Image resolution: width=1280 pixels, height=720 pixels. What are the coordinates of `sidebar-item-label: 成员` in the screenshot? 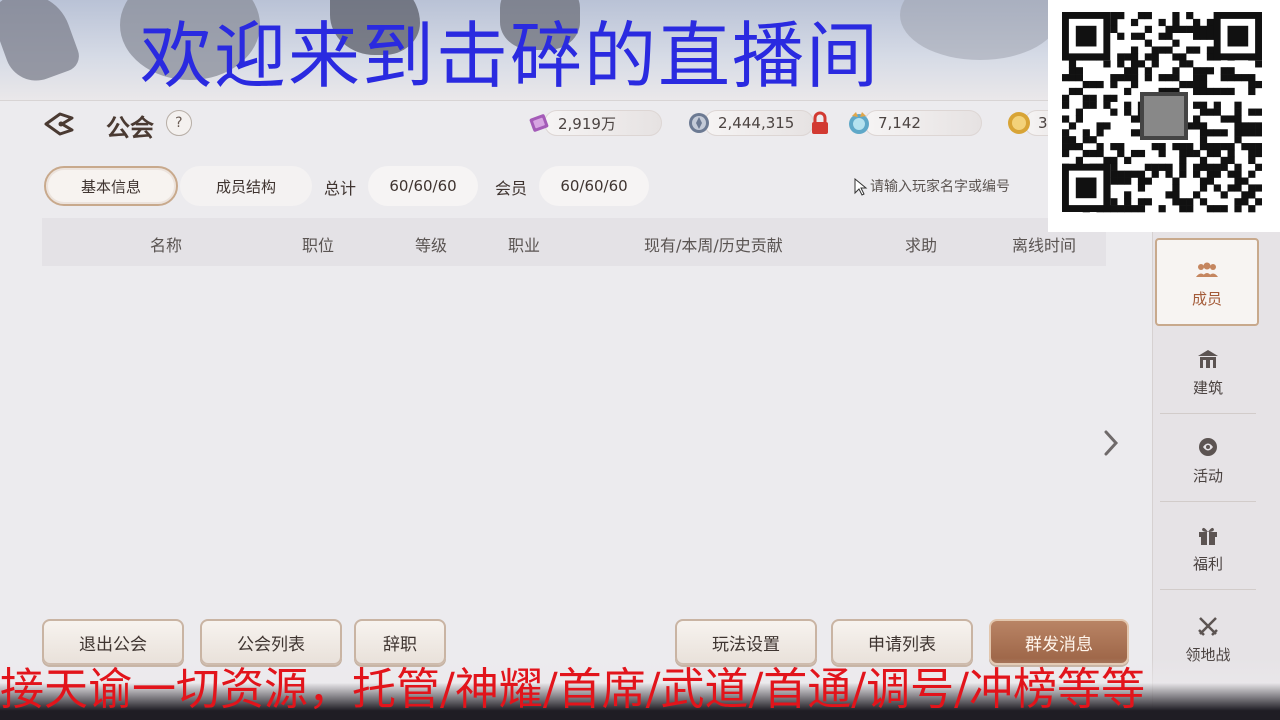 It's located at (1206, 298).